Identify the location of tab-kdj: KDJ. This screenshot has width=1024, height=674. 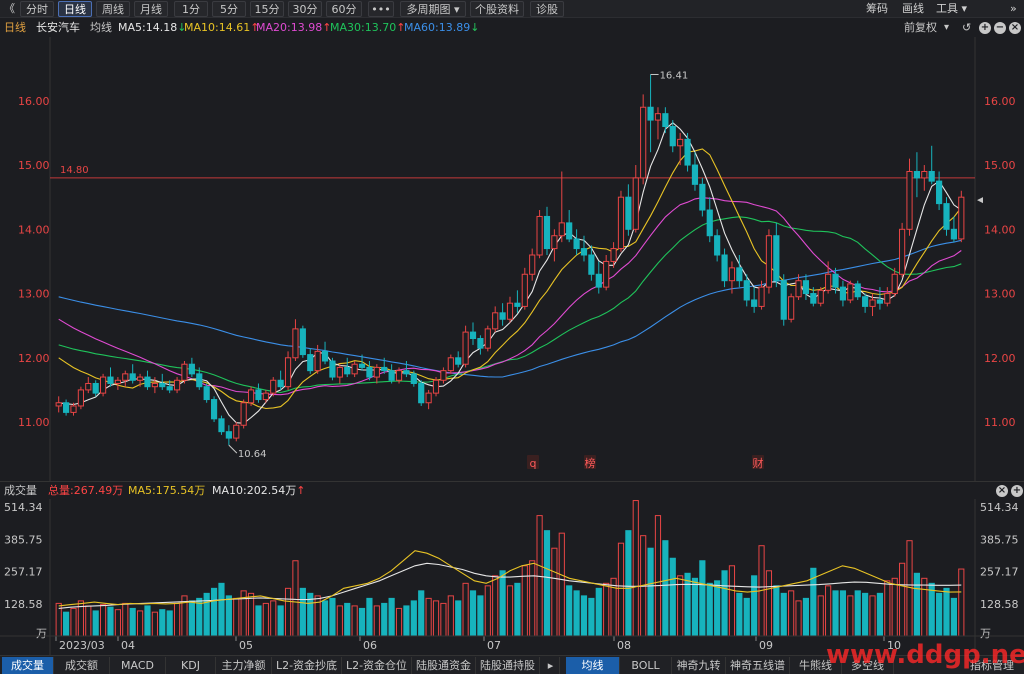
(191, 665).